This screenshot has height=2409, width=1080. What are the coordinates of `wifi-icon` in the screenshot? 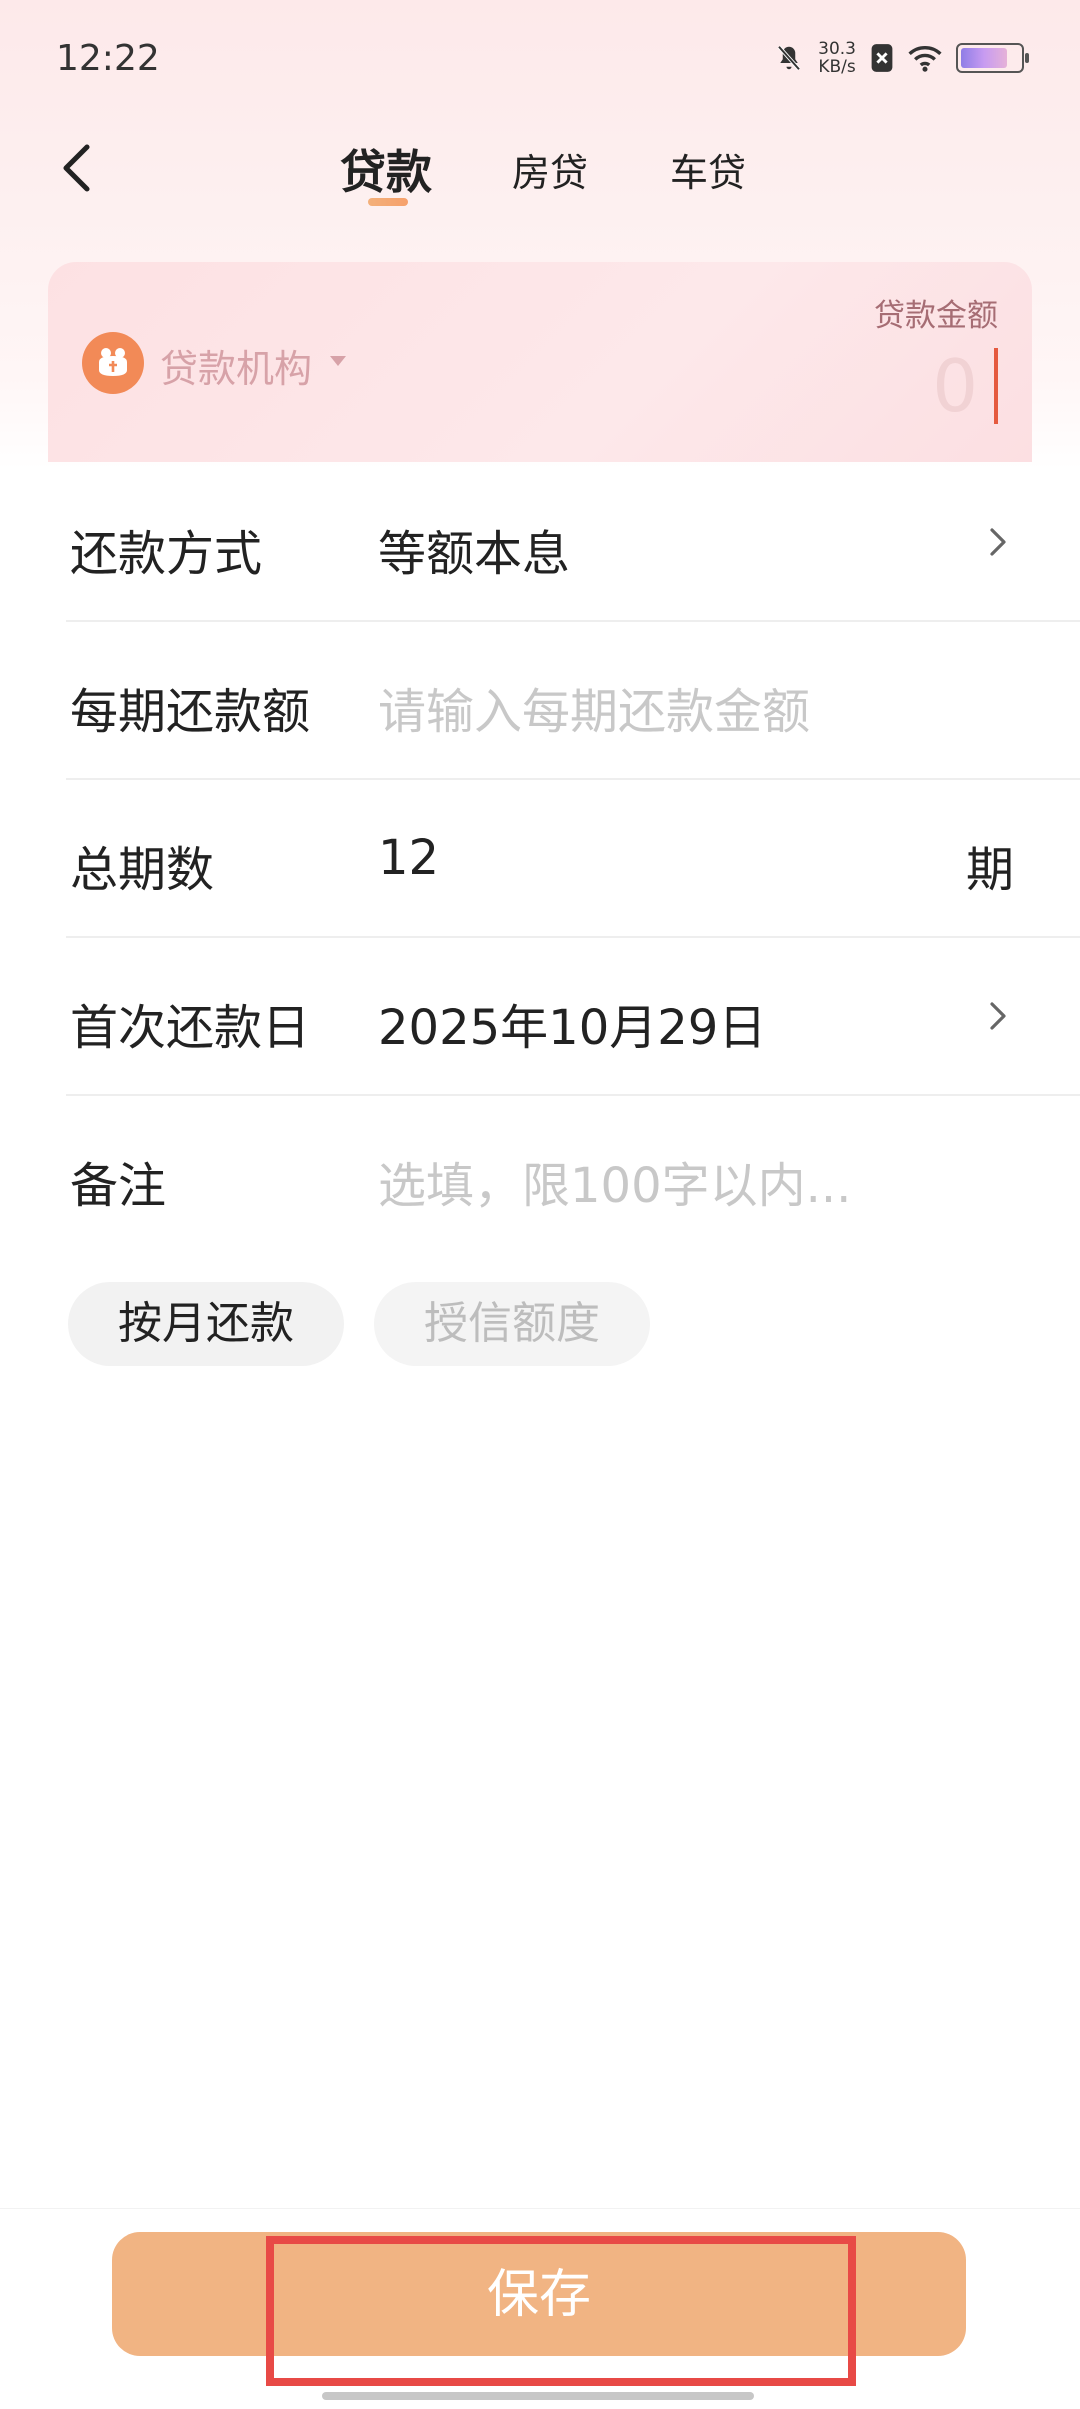 It's located at (925, 59).